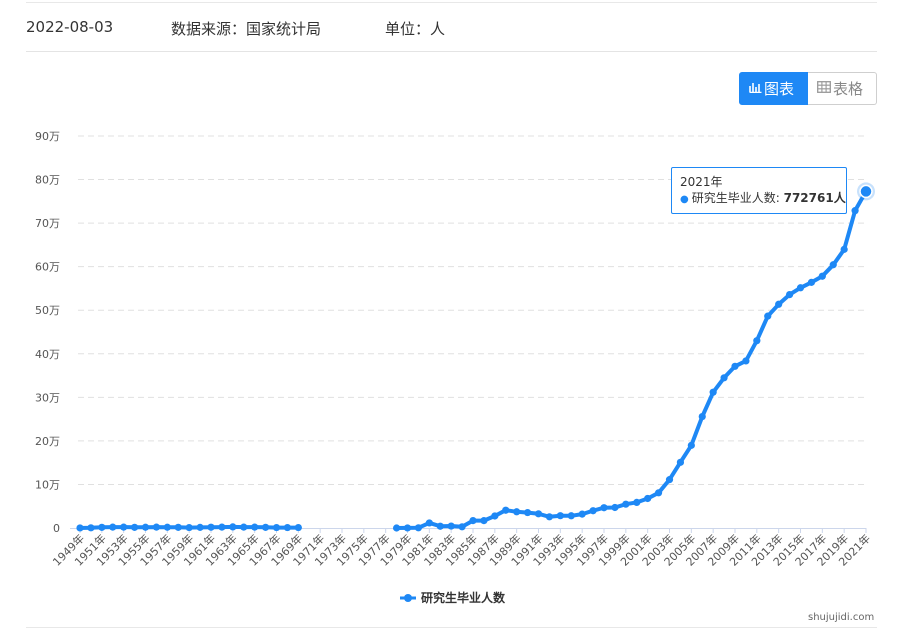 The image size is (899, 628). What do you see at coordinates (47, 267) in the screenshot?
I see `y-tick-label: 60万` at bounding box center [47, 267].